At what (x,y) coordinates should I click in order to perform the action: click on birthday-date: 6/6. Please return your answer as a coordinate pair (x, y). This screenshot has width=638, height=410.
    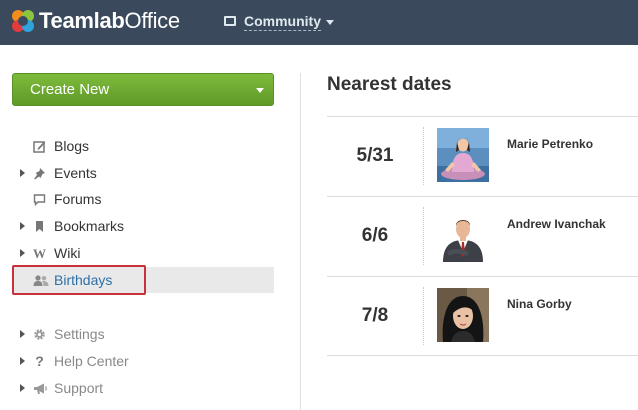
    Looking at the image, I should click on (375, 235).